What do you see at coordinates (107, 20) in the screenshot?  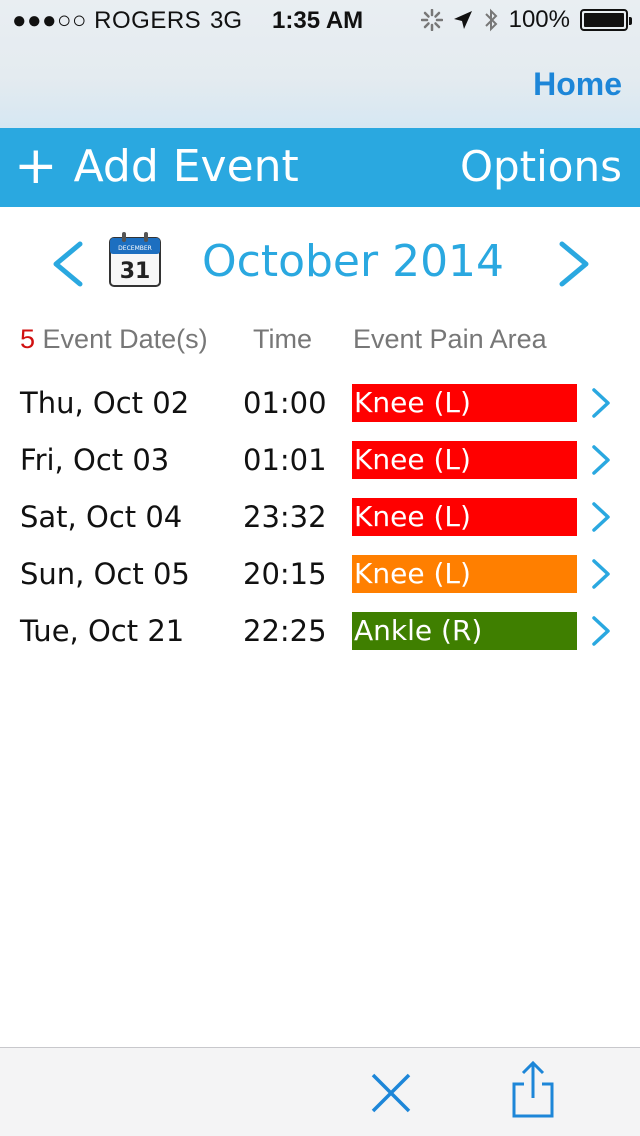 I see `carrier-label: ●●●○○ ROGERS` at bounding box center [107, 20].